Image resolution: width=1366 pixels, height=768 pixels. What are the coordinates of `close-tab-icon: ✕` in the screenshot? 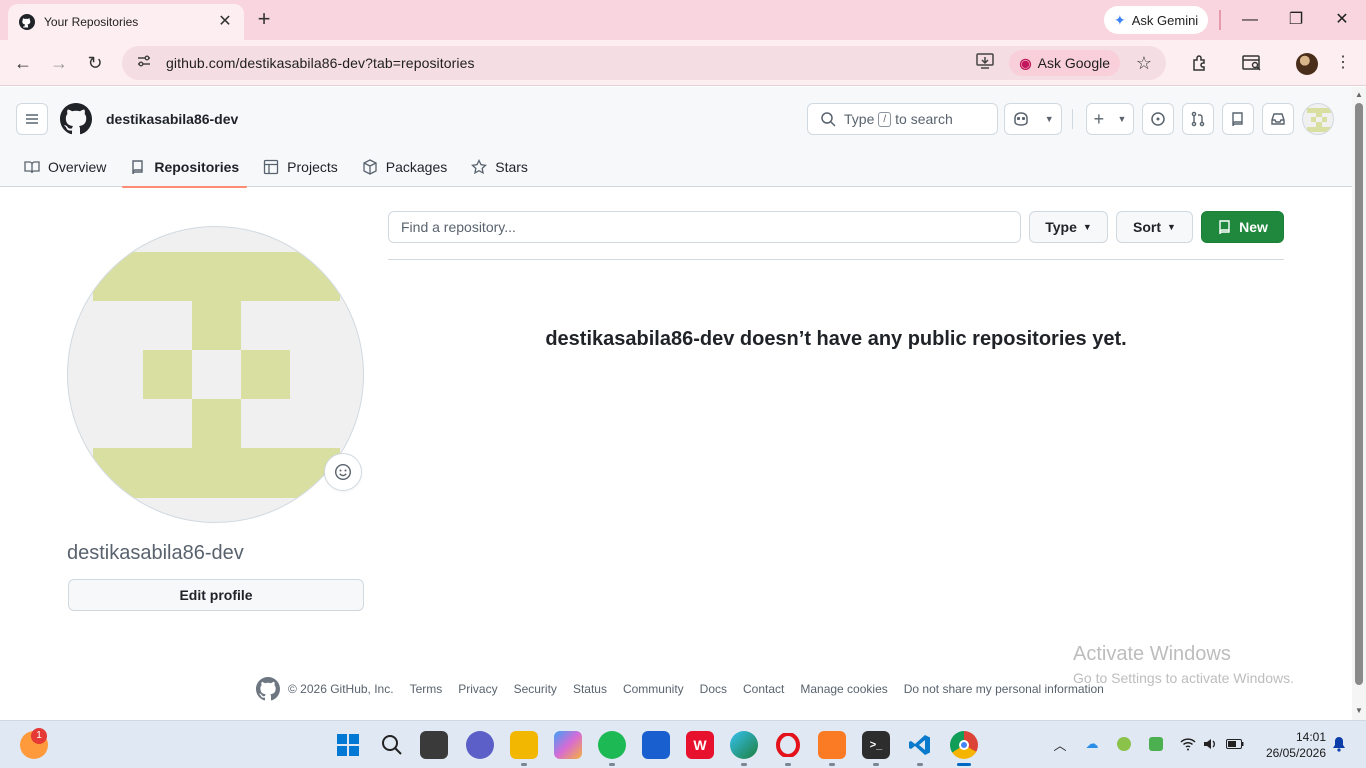 It's located at (225, 22).